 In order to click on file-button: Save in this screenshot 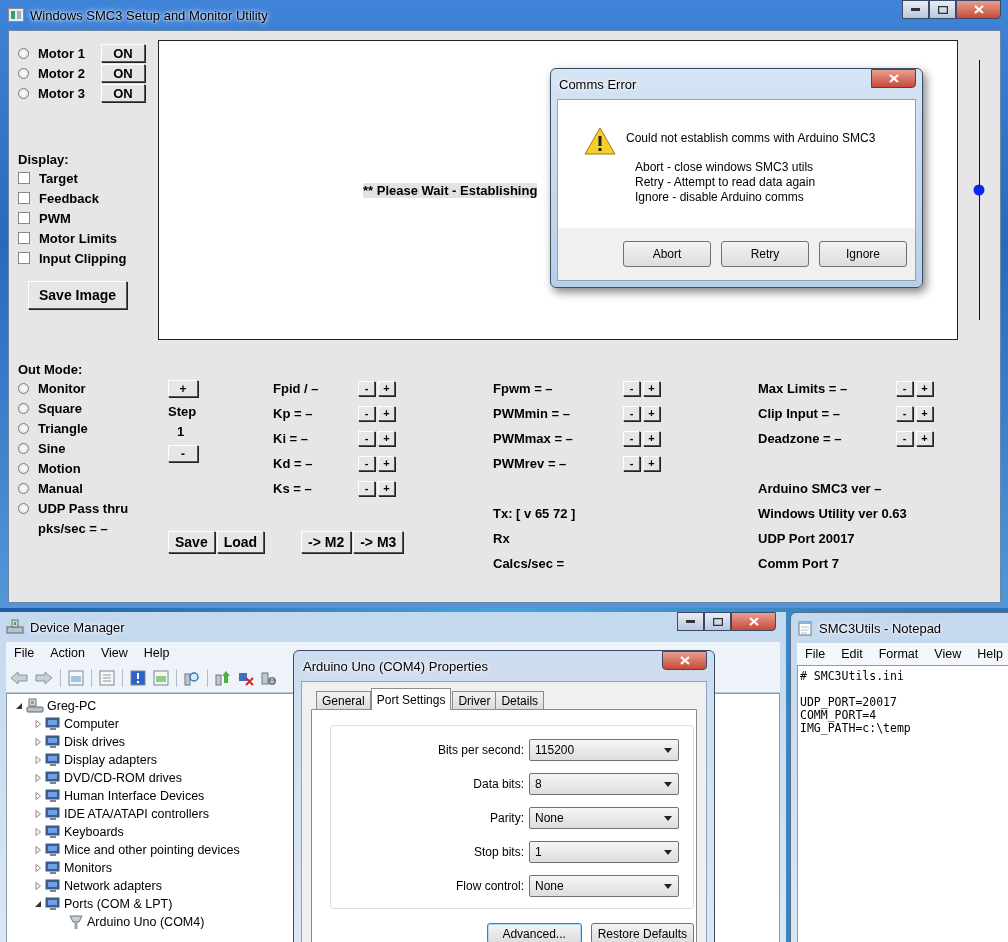, I will do `click(191, 542)`.